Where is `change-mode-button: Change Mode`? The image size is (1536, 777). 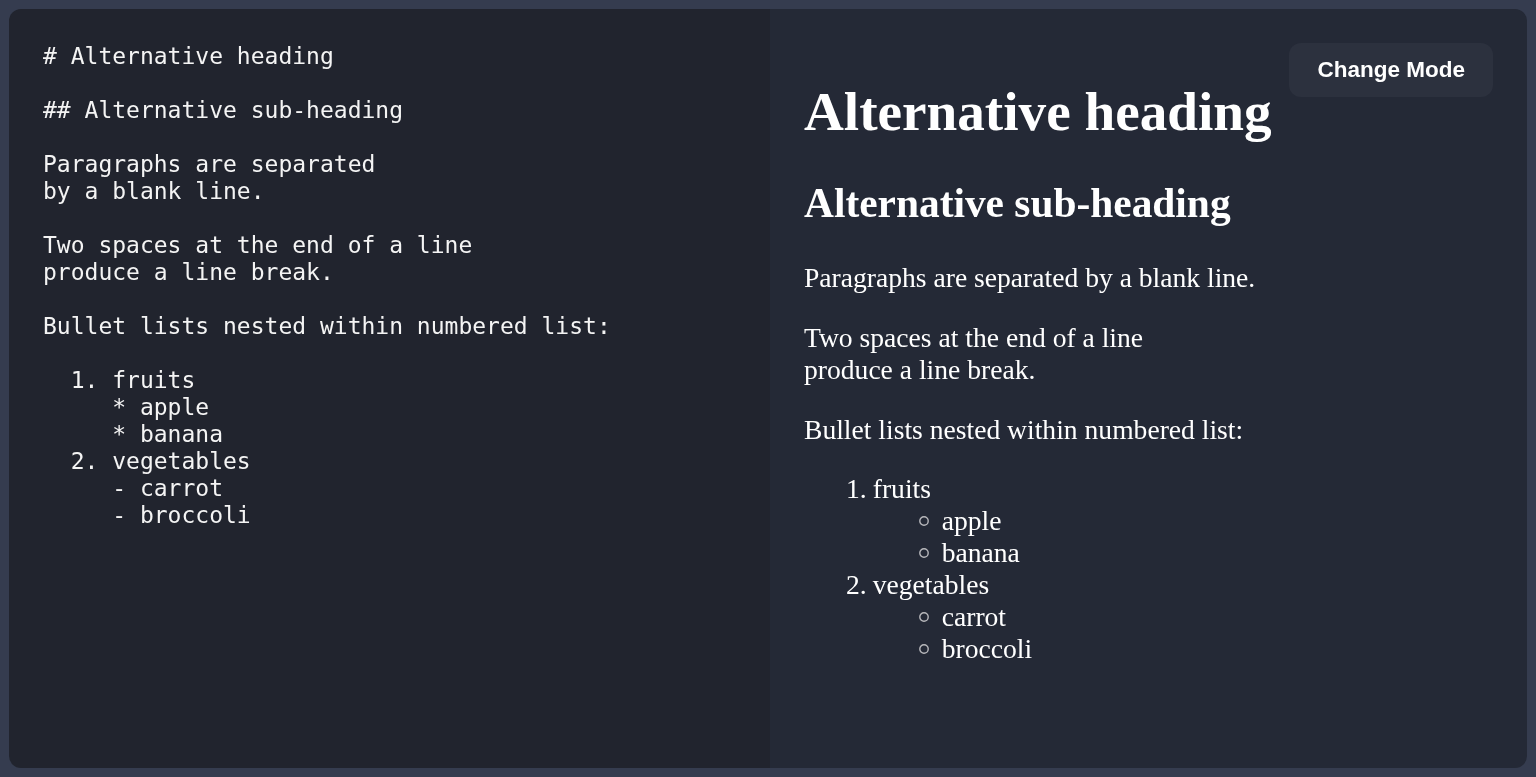
change-mode-button: Change Mode is located at coordinates (1391, 70).